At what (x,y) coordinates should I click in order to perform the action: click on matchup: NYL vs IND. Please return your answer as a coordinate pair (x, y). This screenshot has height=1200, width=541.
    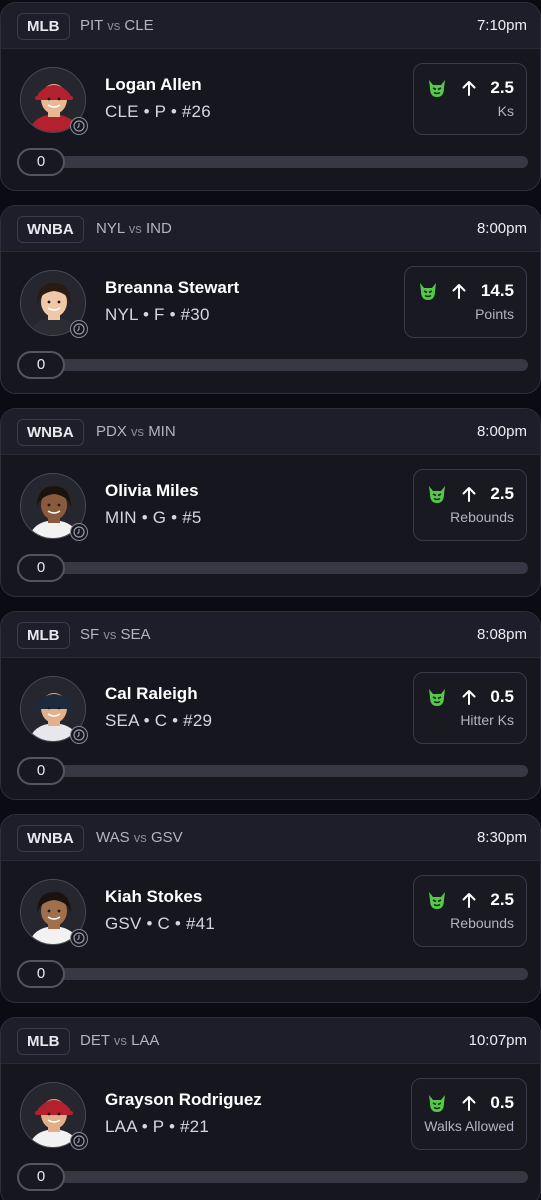
    Looking at the image, I should click on (134, 228).